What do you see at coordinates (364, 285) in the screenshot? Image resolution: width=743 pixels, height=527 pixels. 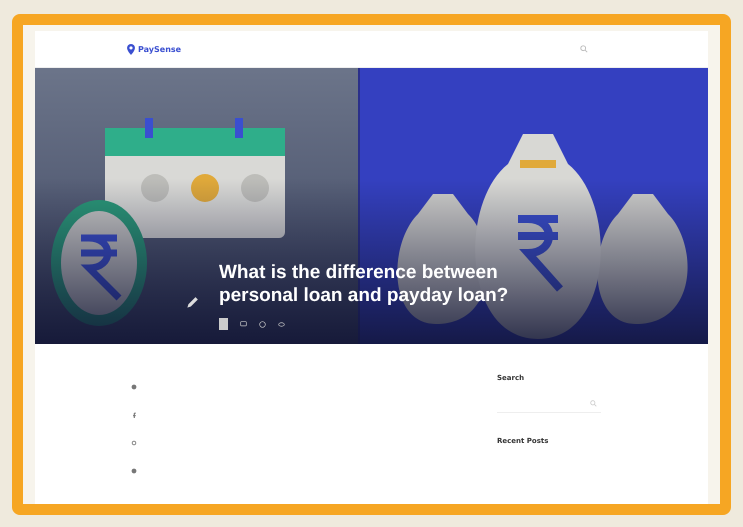 I see `post-title: What is the difference between personal loan and payday loan?` at bounding box center [364, 285].